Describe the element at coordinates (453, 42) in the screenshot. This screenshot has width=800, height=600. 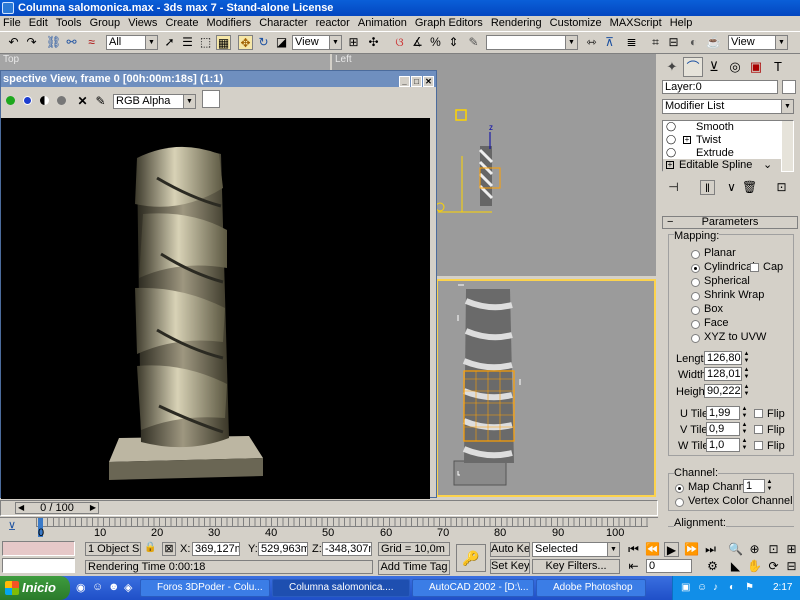
I see `spinner-snap-icon: ⇕` at that location.